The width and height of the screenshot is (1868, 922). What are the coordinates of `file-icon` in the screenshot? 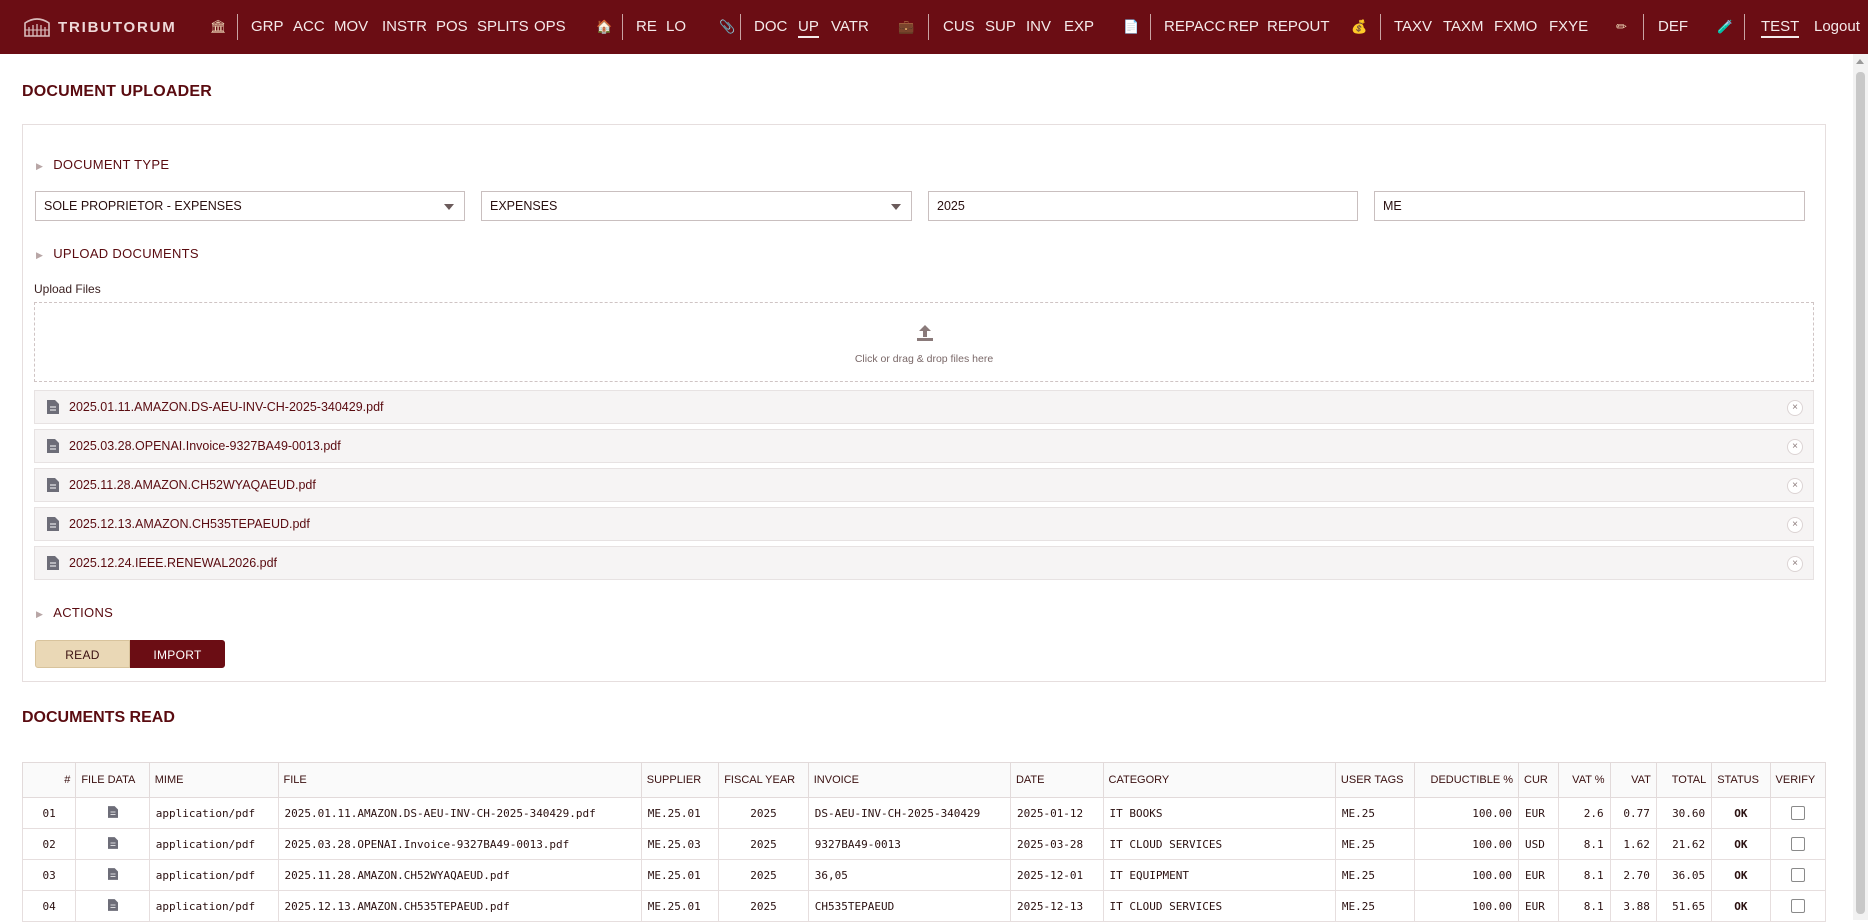 It's located at (112, 904).